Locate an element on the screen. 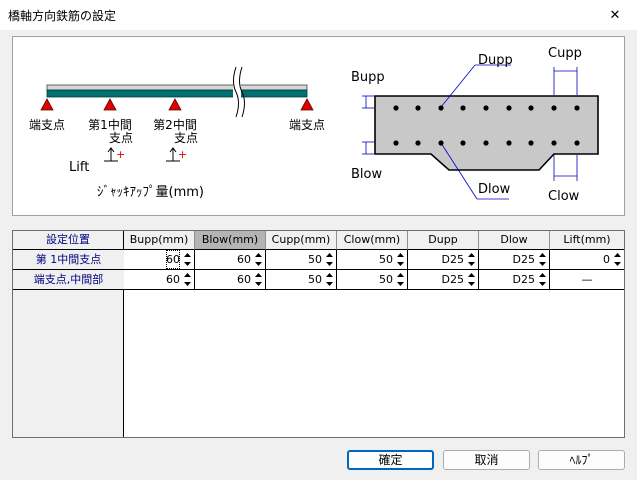  cell-r1-dupp: D25 is located at coordinates (443, 260).